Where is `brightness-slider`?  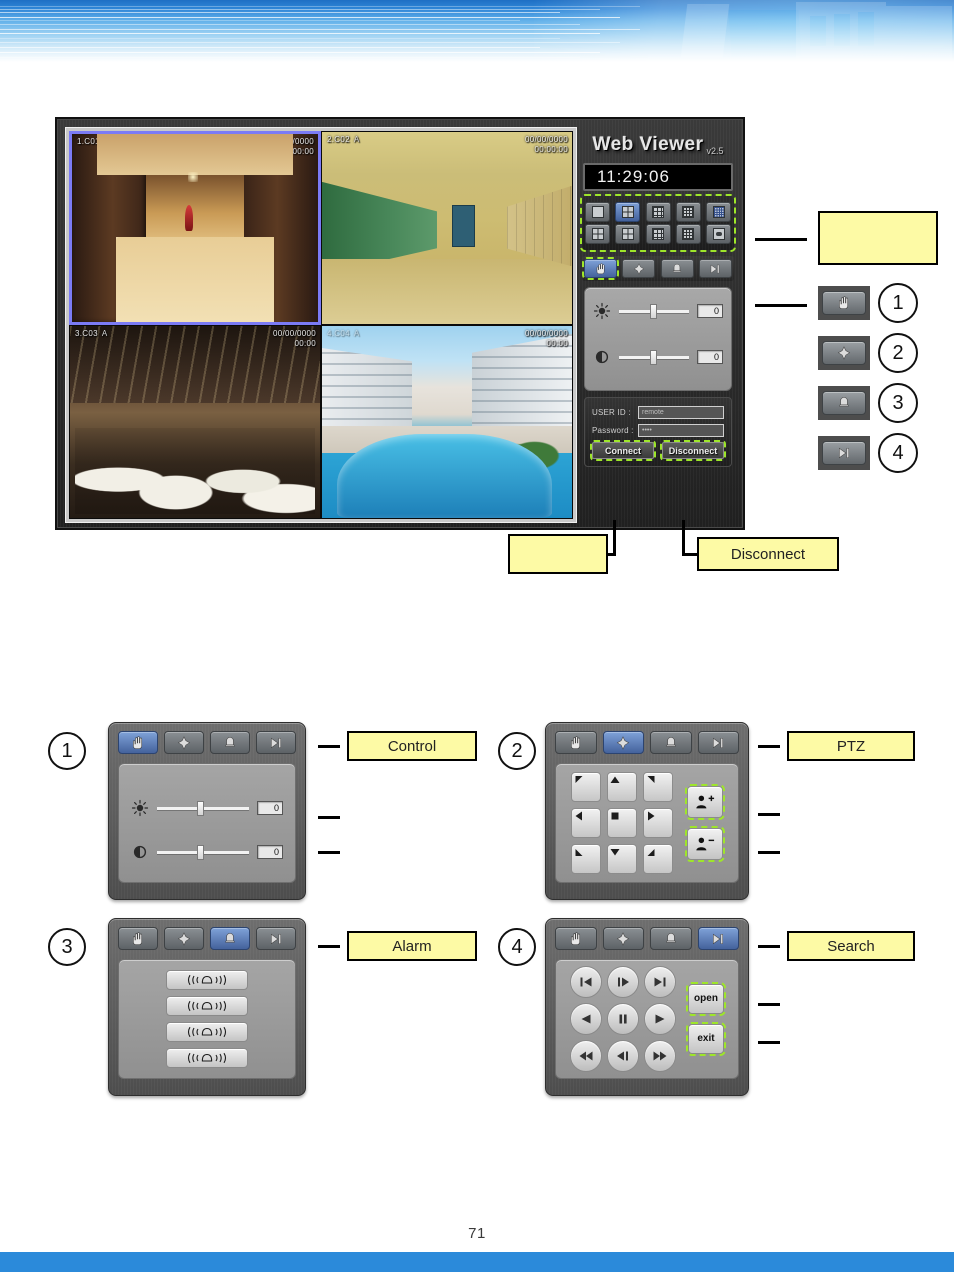 brightness-slider is located at coordinates (654, 311).